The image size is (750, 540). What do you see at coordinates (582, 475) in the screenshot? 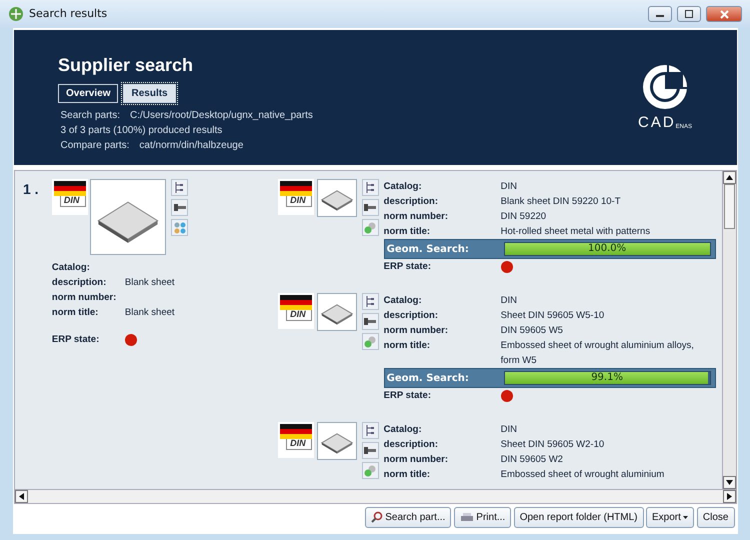
I see `field-value: Embossed sheet of wrought aluminium` at bounding box center [582, 475].